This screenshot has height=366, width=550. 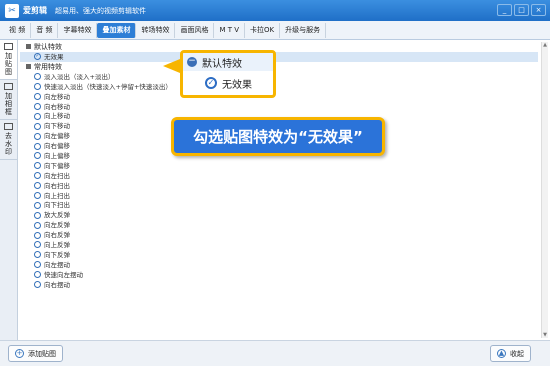 What do you see at coordinates (230, 30) in the screenshot?
I see `menu-mtv: M T V` at bounding box center [230, 30].